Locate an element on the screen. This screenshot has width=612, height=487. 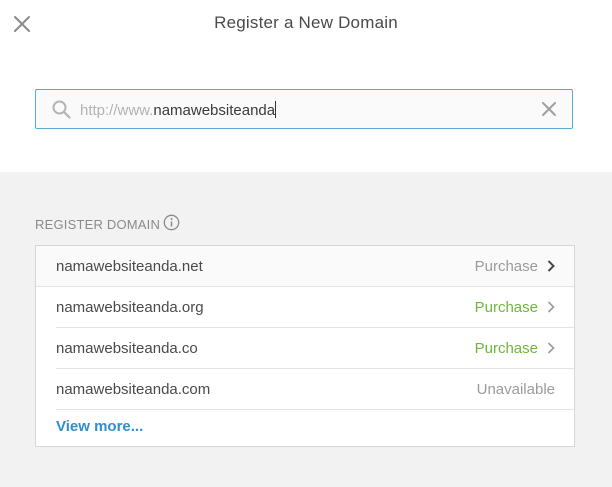
info-icon is located at coordinates (171, 222).